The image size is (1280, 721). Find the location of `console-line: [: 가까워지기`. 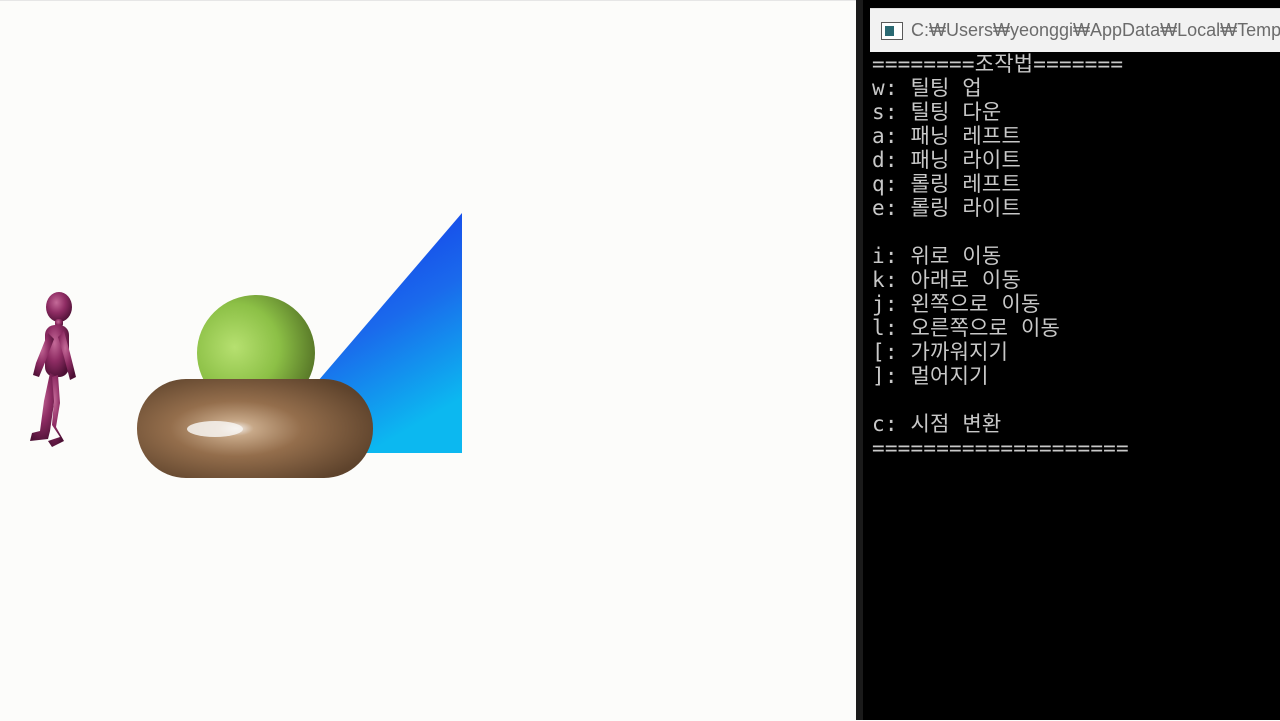

console-line: [: 가까워지기 is located at coordinates (940, 352).